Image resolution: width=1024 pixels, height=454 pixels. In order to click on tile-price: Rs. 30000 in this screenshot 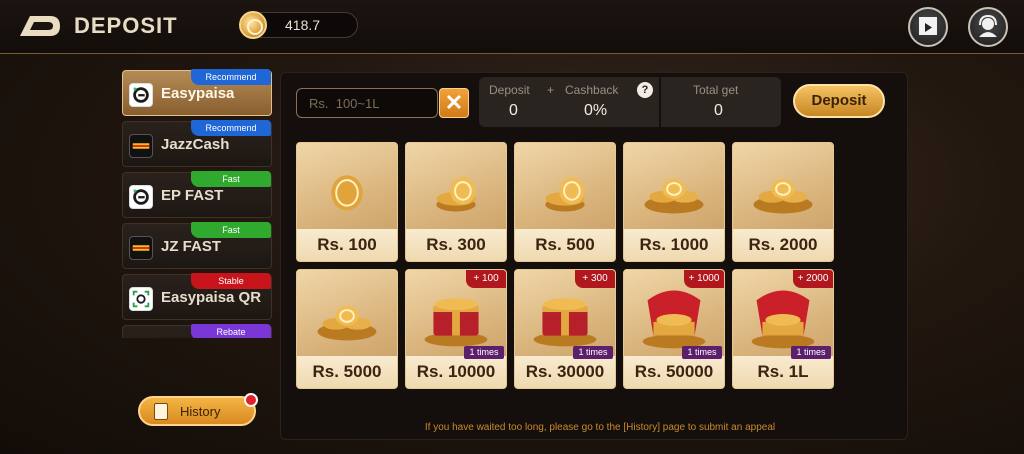, I will do `click(565, 372)`.